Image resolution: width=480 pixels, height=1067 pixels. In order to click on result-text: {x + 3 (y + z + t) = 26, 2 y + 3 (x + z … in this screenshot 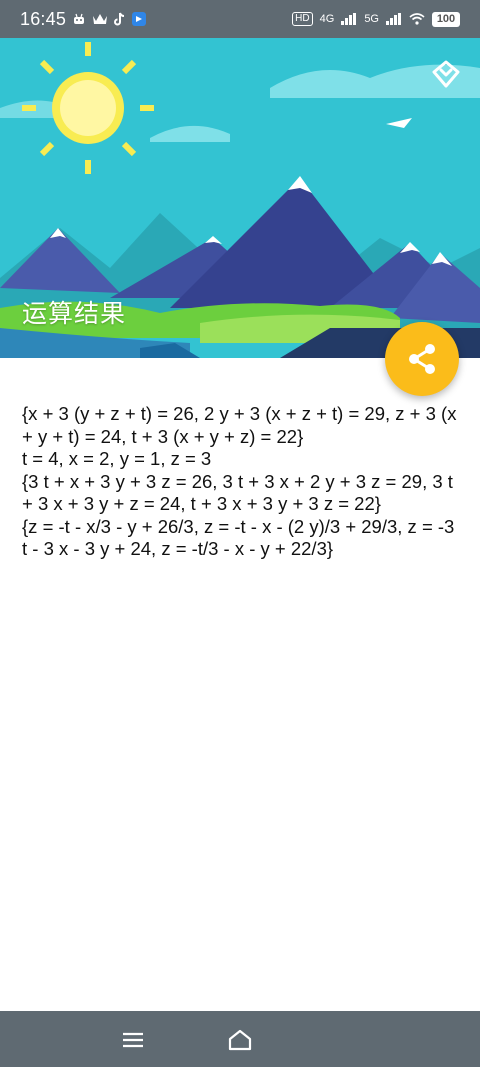, I will do `click(242, 482)`.